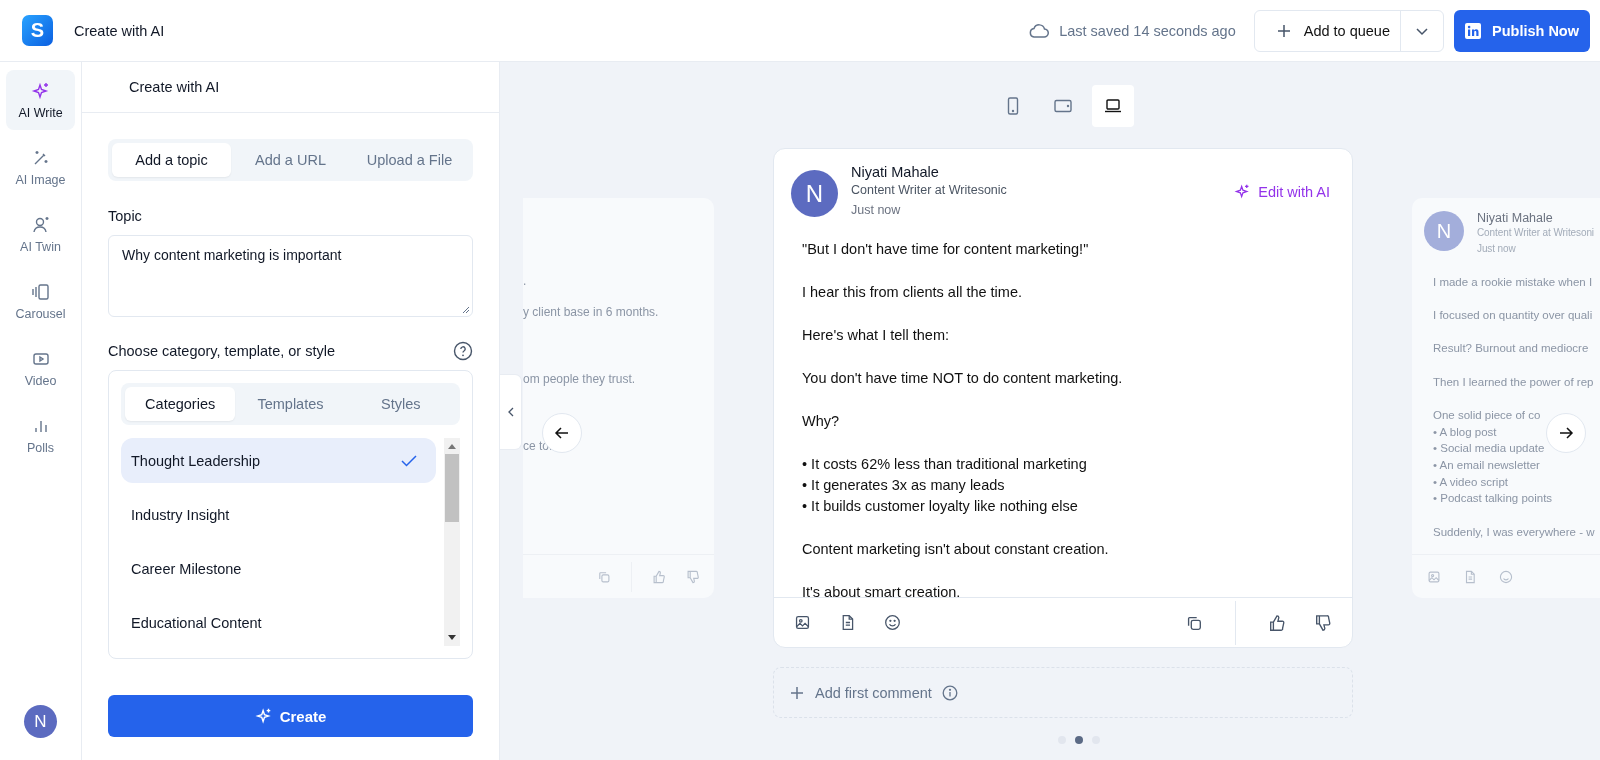 Image resolution: width=1600 pixels, height=760 pixels. I want to click on category-option: Educational Content, so click(278, 622).